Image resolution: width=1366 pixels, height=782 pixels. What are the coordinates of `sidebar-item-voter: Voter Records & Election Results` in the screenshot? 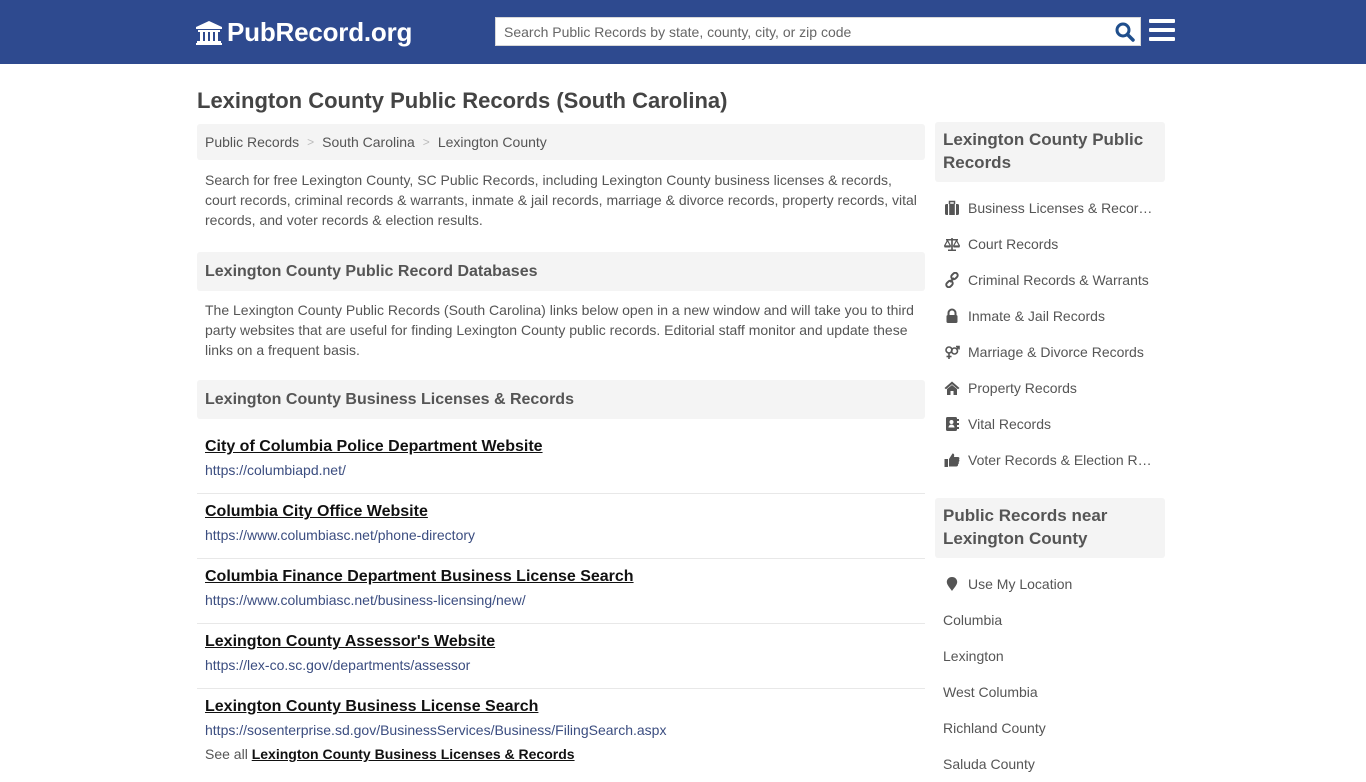 It's located at (1050, 460).